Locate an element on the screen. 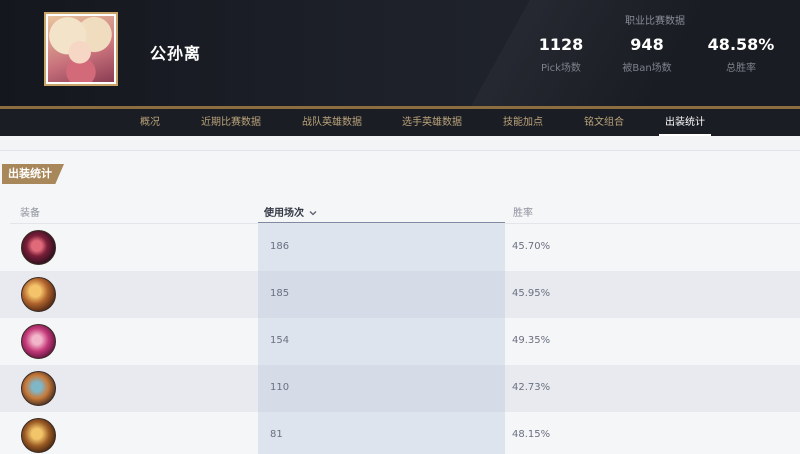 Image resolution: width=800 pixels, height=454 pixels. career-stats-title: 职业比赛数据 is located at coordinates (655, 21).